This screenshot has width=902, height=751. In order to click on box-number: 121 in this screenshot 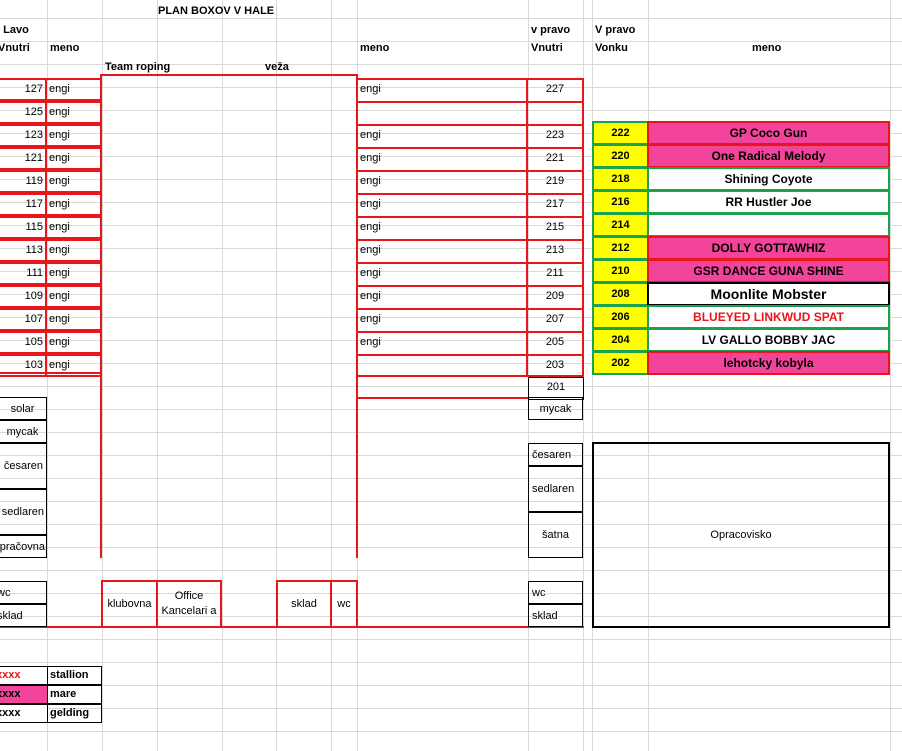, I will do `click(33, 158)`.